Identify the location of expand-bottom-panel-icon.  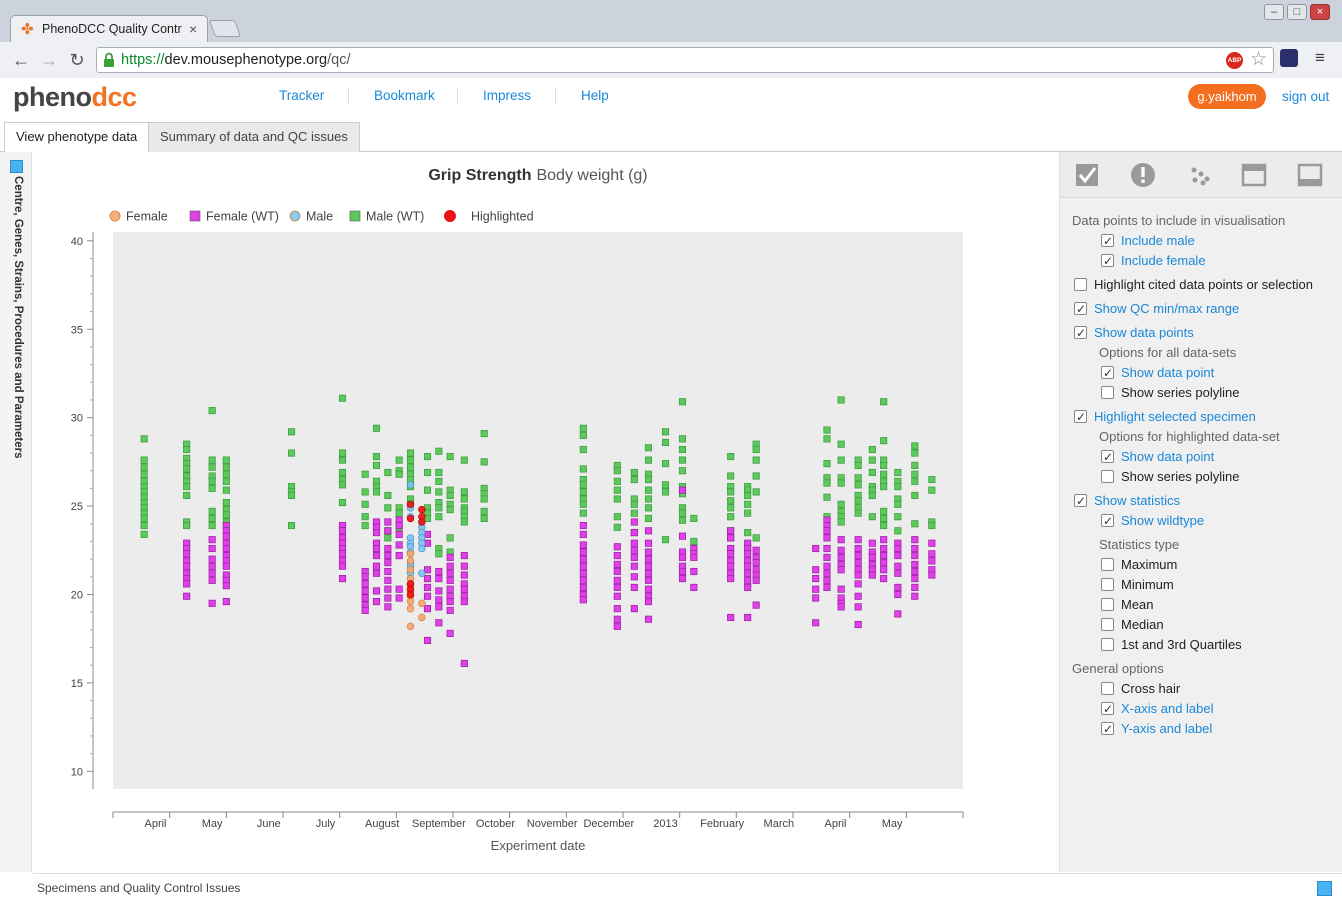
(1324, 888).